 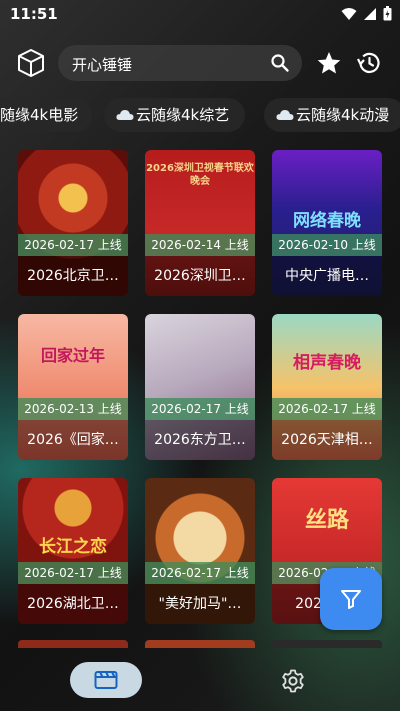 I want to click on status-bar: 11:51, so click(x=200, y=14).